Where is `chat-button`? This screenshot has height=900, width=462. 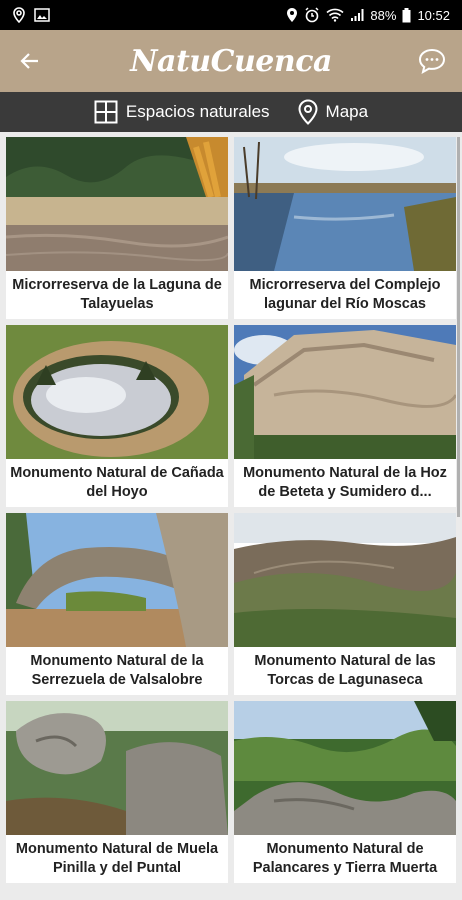
chat-button is located at coordinates (432, 61).